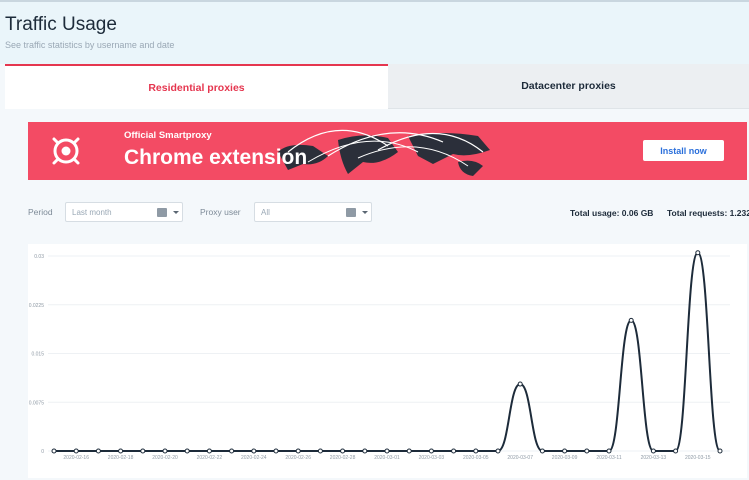 Image resolution: width=749 pixels, height=480 pixels. I want to click on x-tick-label: 2020-02-16, so click(76, 458).